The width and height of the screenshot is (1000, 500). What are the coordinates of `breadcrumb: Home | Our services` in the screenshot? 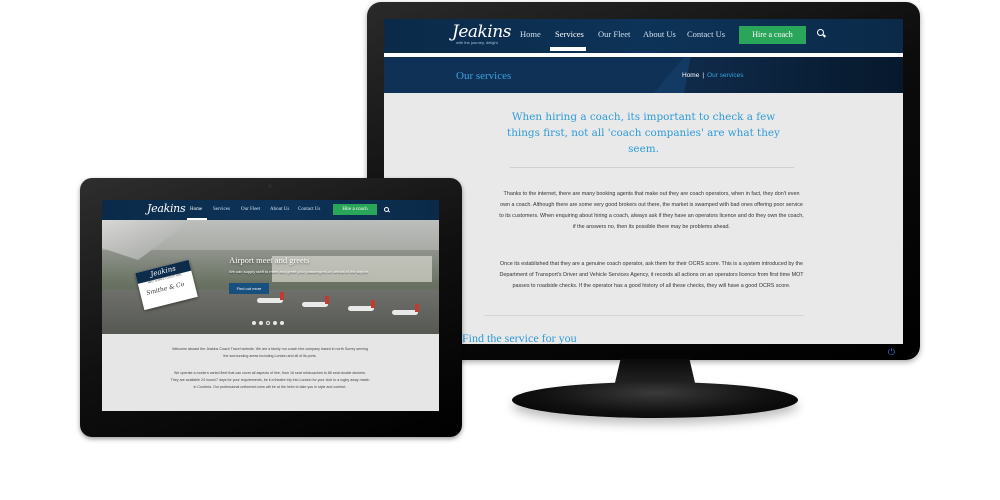 It's located at (713, 75).